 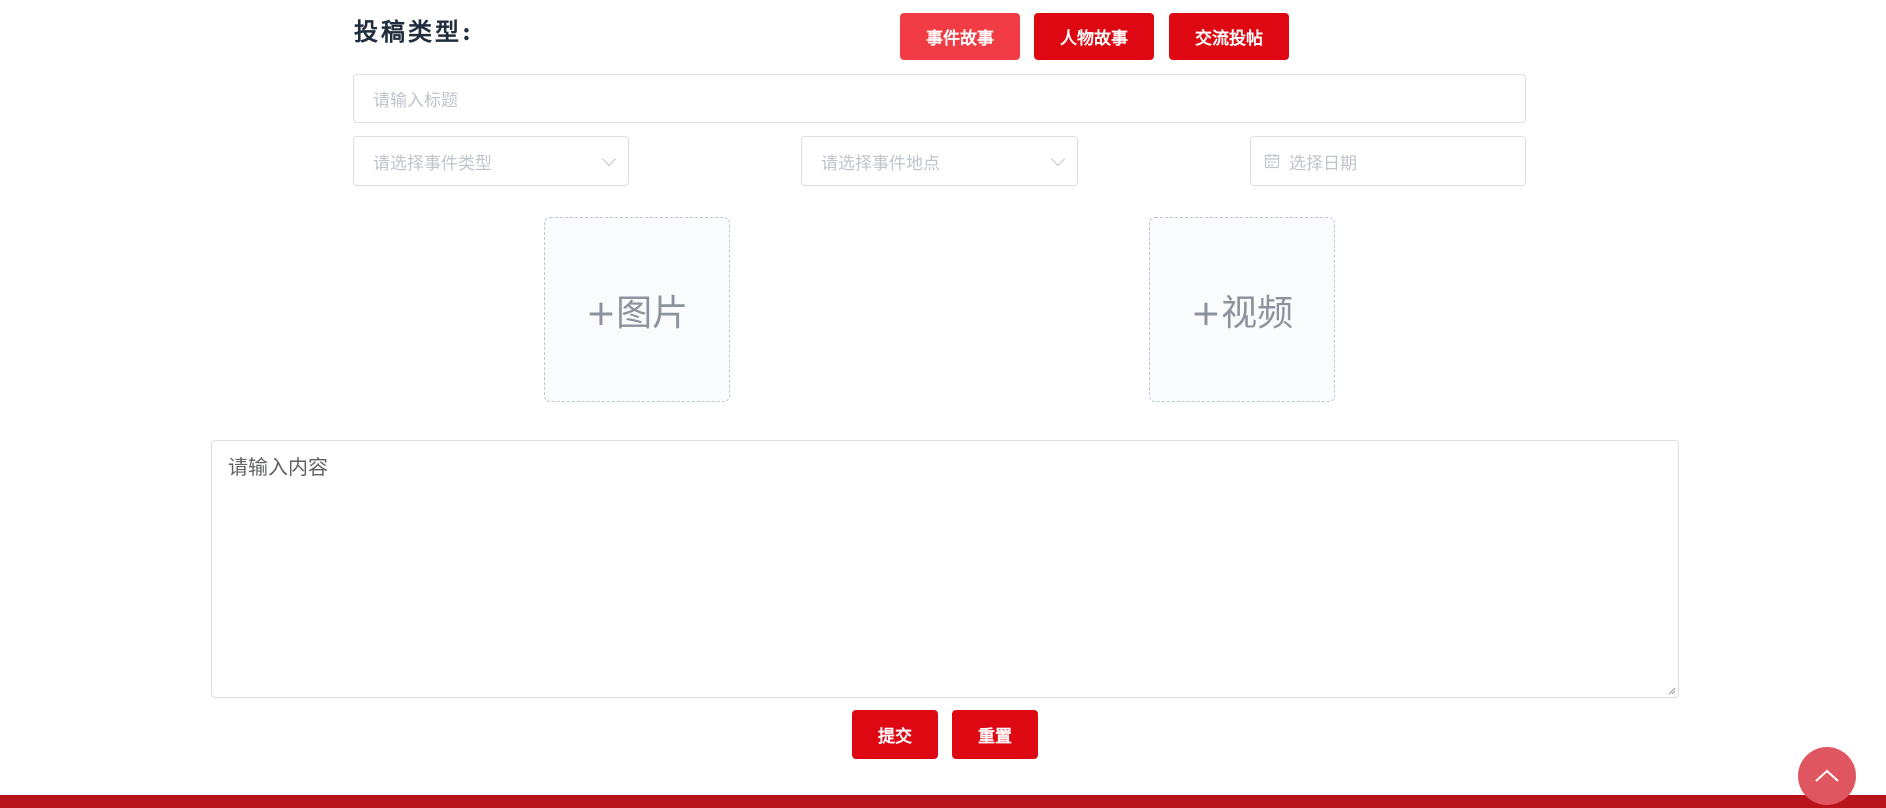 I want to click on image-upload: +图片, so click(x=637, y=309).